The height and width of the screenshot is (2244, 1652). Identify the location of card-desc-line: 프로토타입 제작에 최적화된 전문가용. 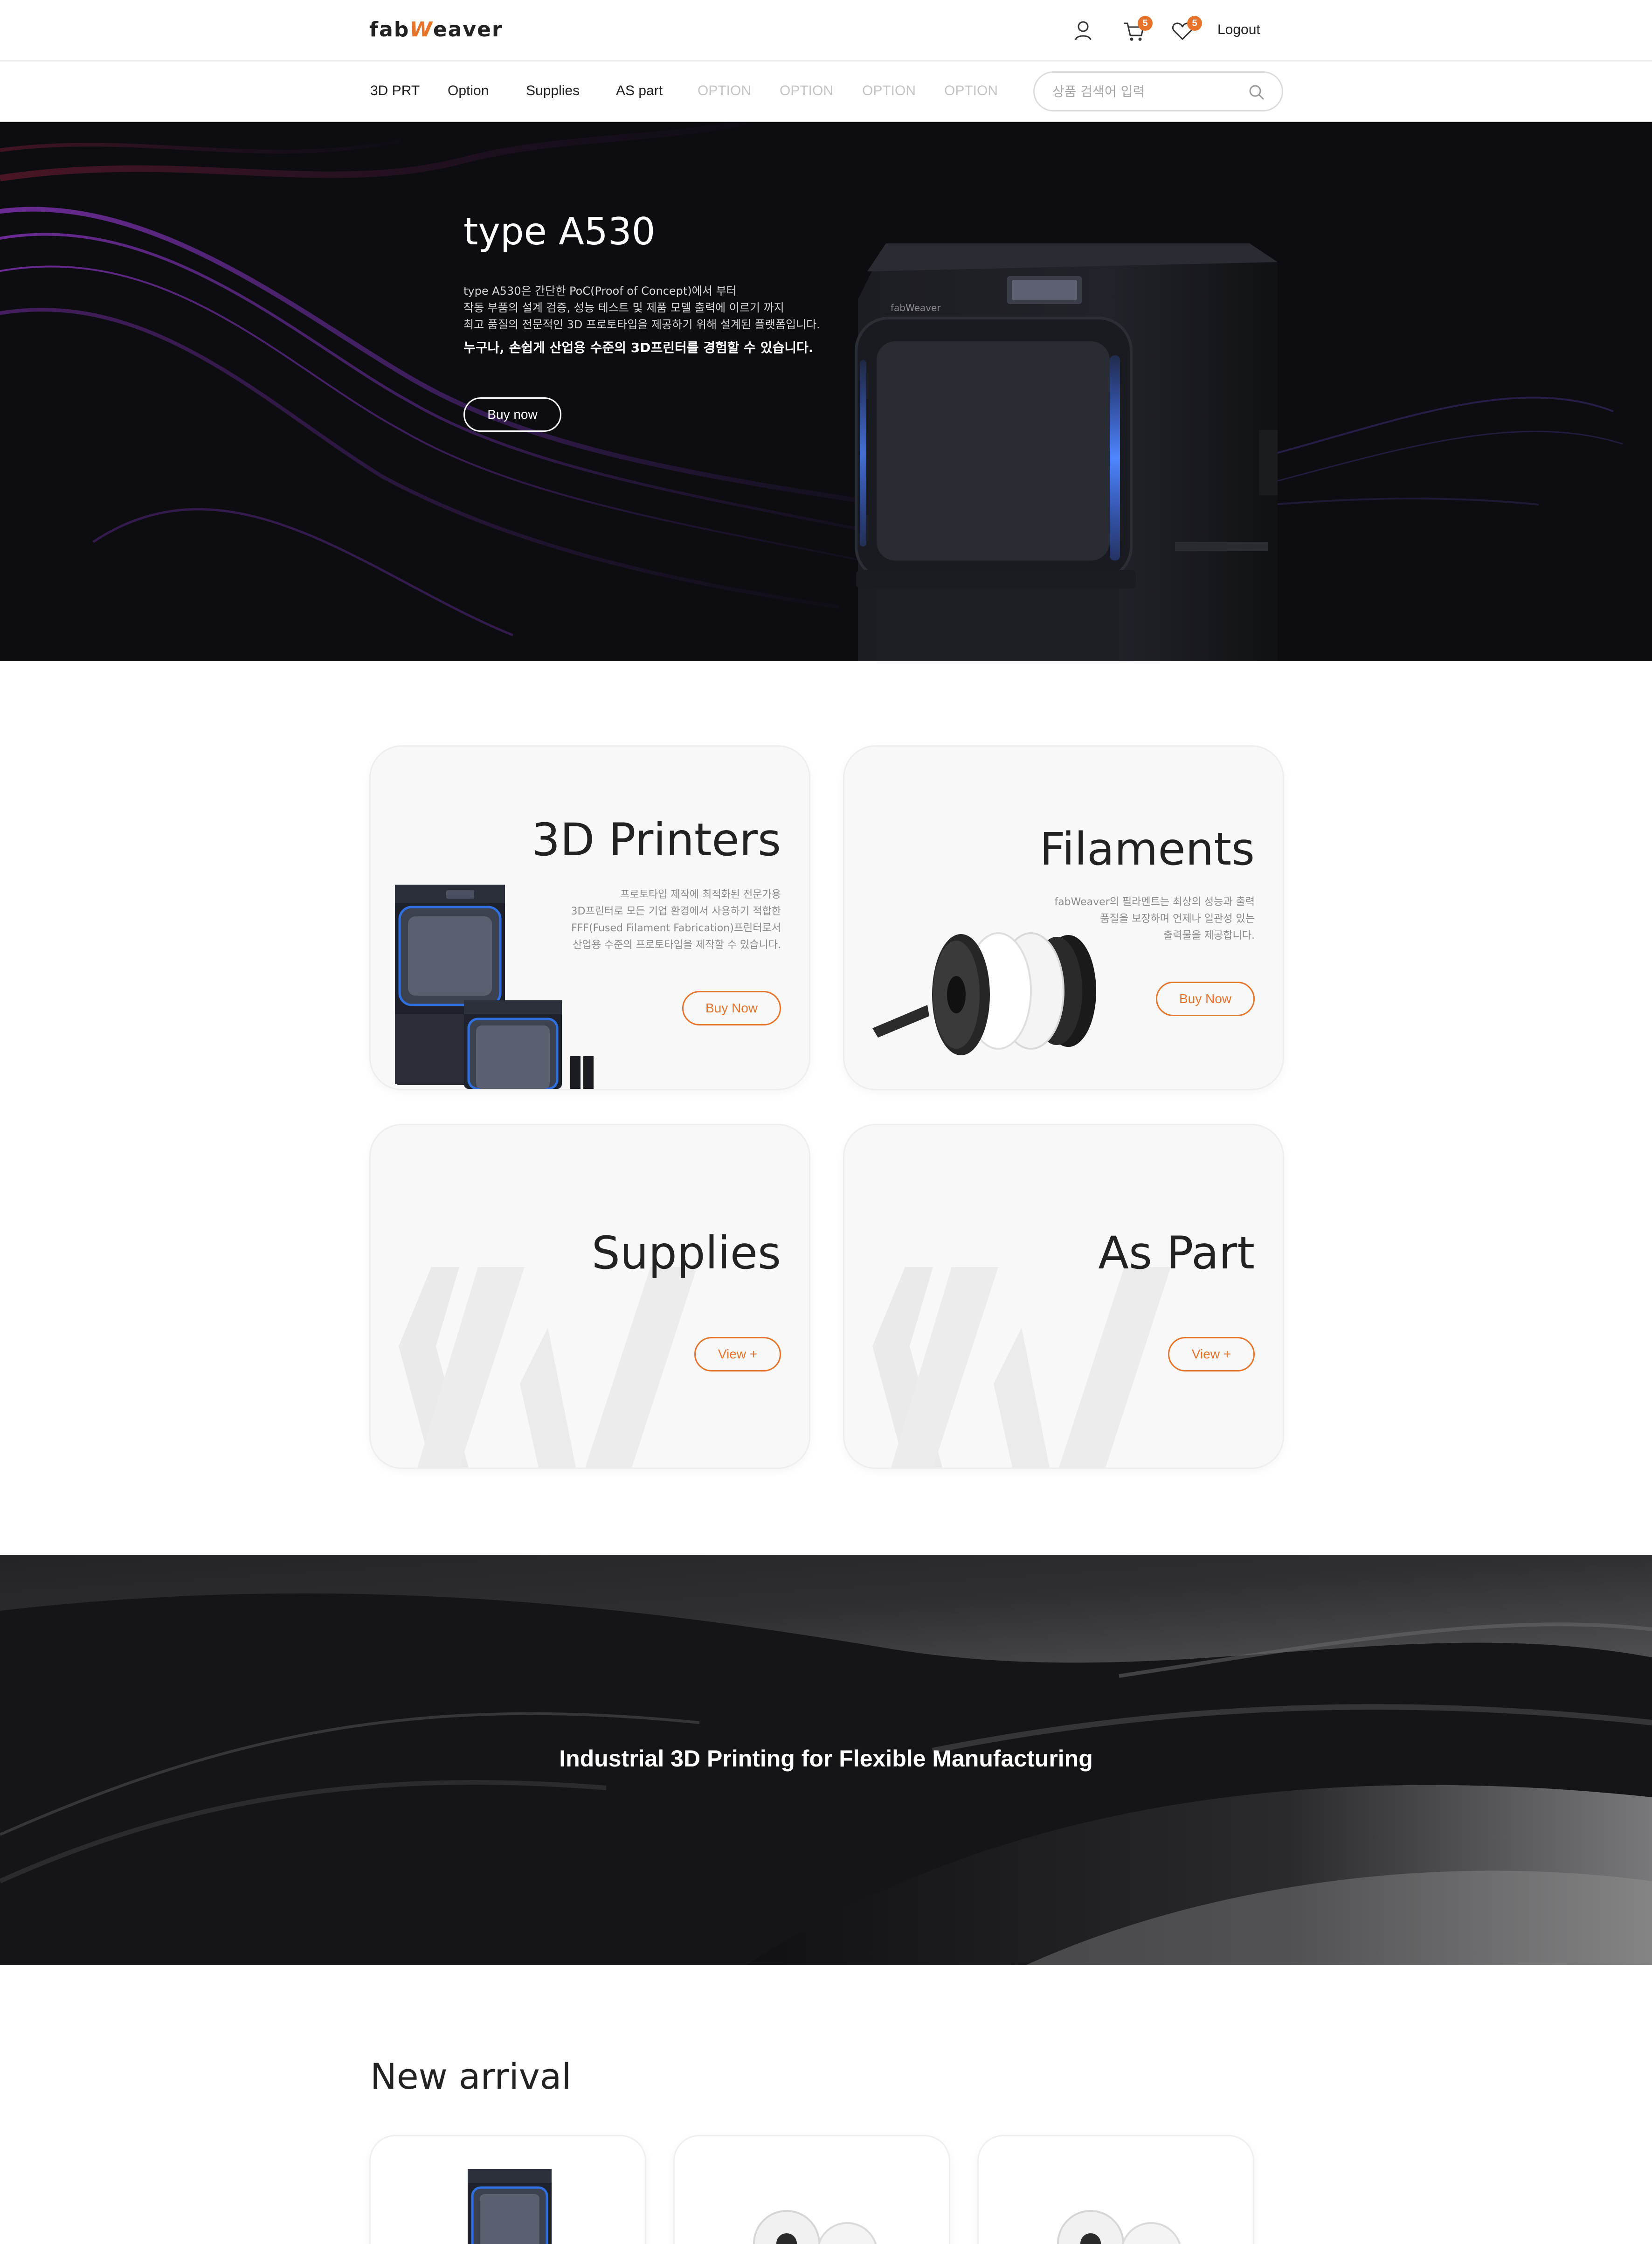
(700, 894).